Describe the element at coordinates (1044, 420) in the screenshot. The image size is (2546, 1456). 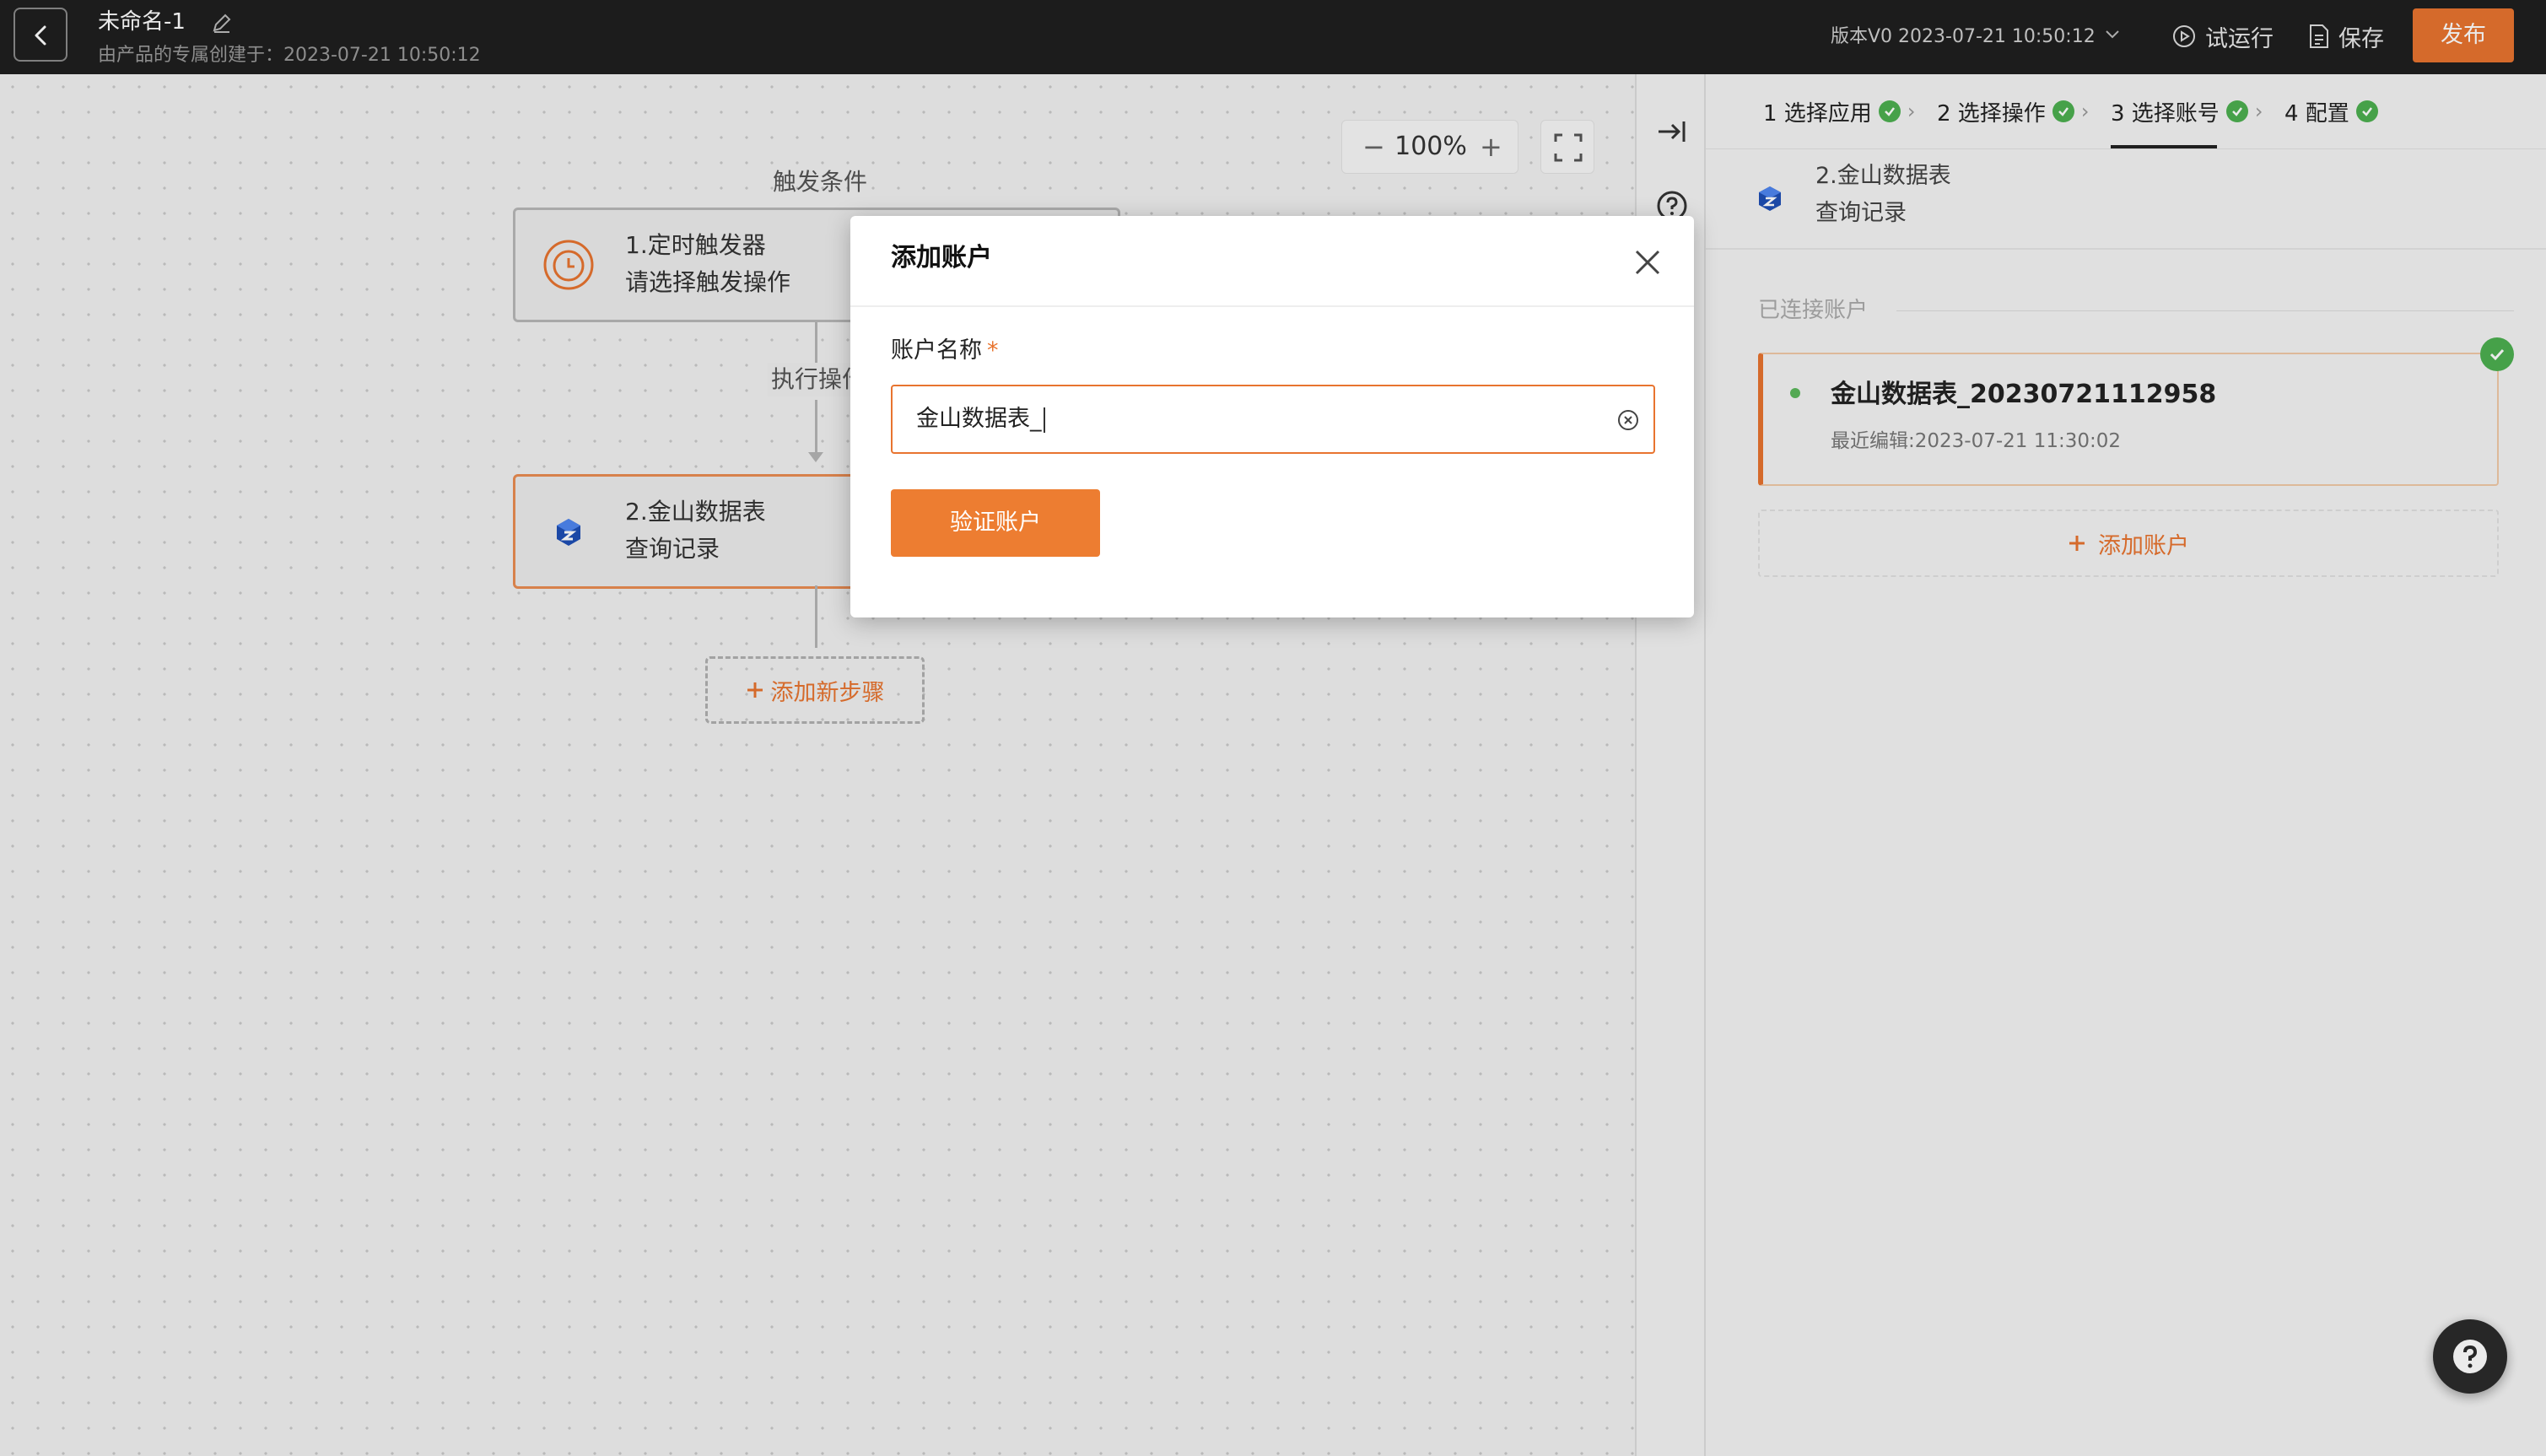
I see `text-caret` at that location.